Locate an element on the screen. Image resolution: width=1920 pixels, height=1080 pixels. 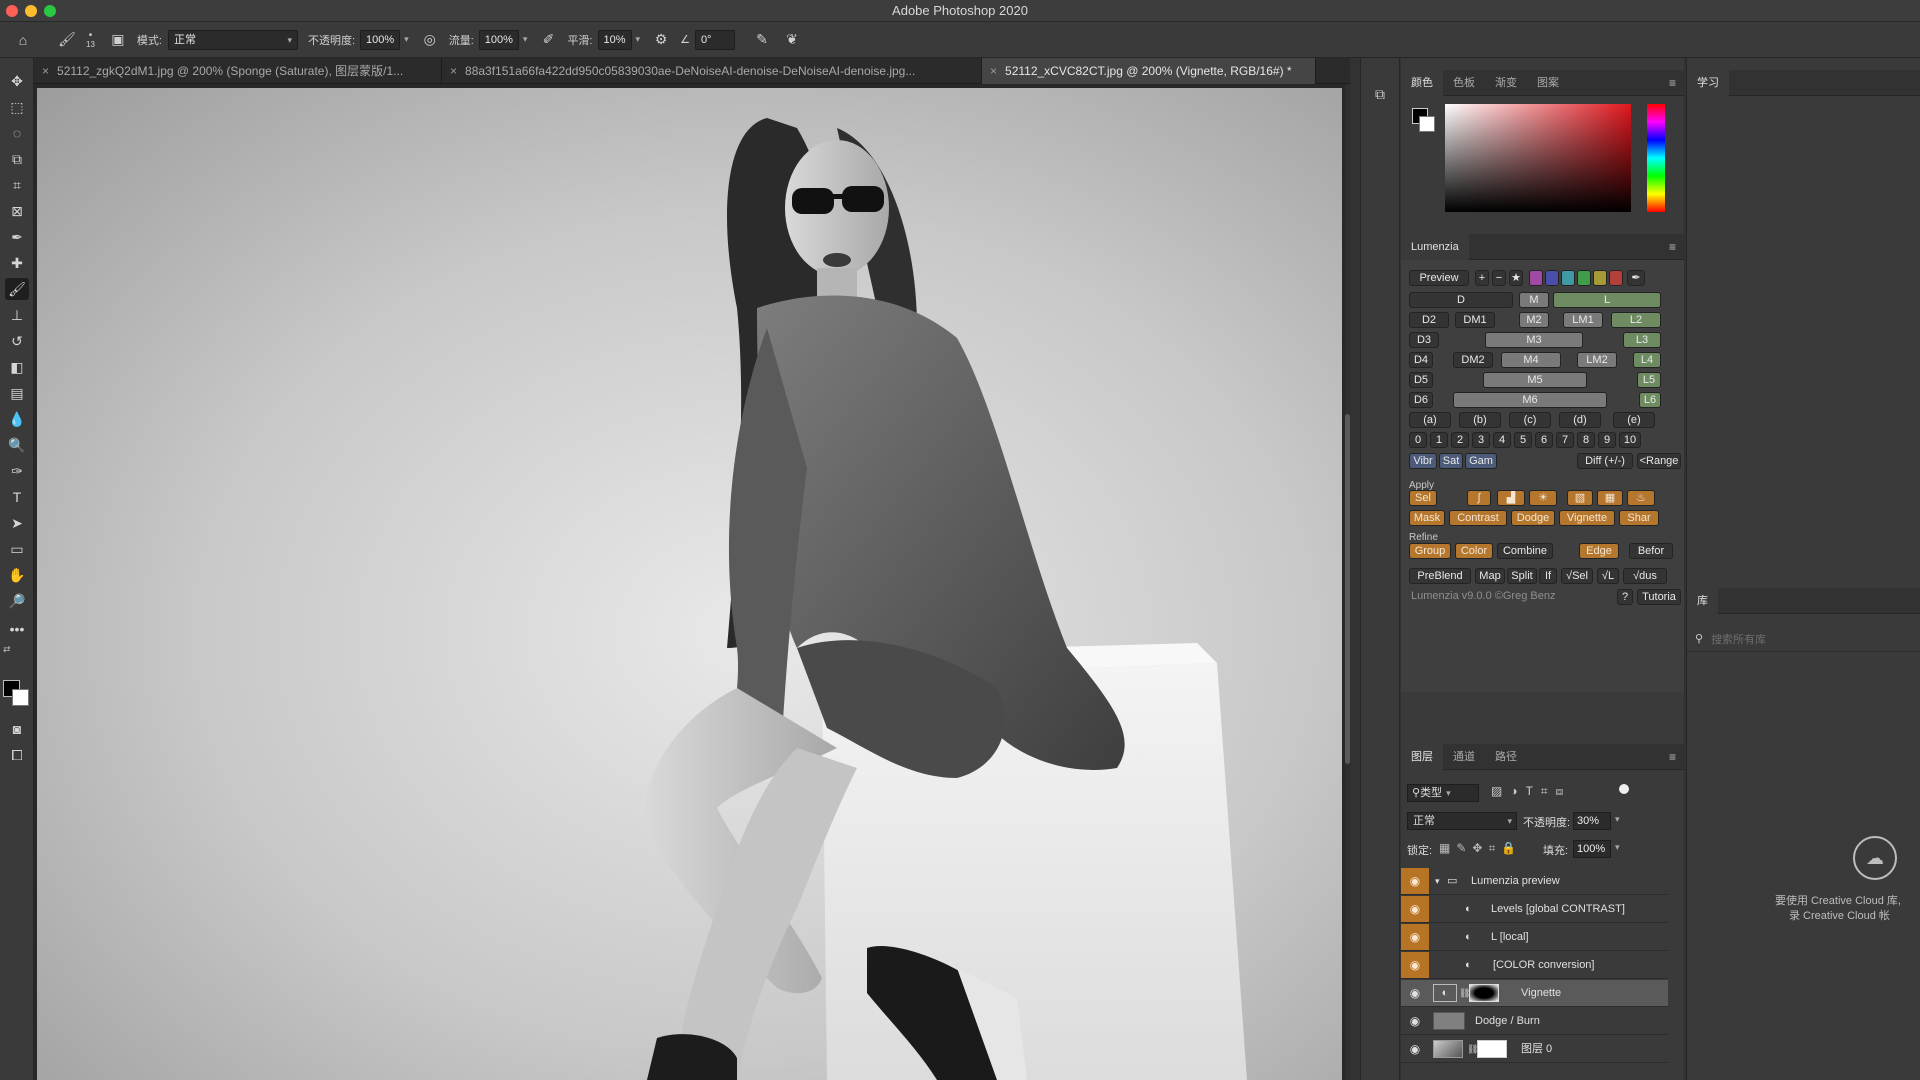
swap-colors-icon: ⇄ is located at coordinates (7, 649).